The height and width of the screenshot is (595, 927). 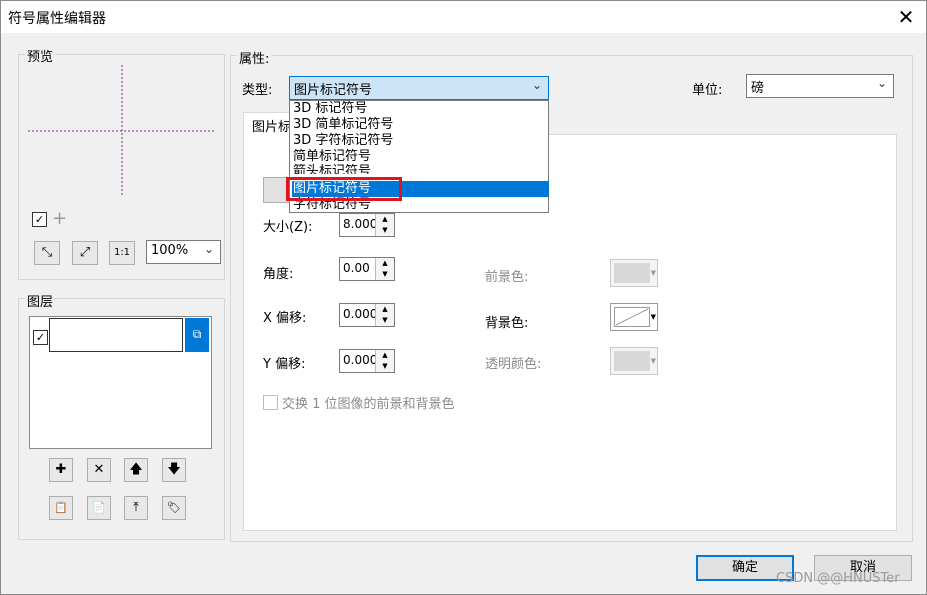 I want to click on type-option-3d-simple-marker: 3D 简单标记符号, so click(x=420, y=125).